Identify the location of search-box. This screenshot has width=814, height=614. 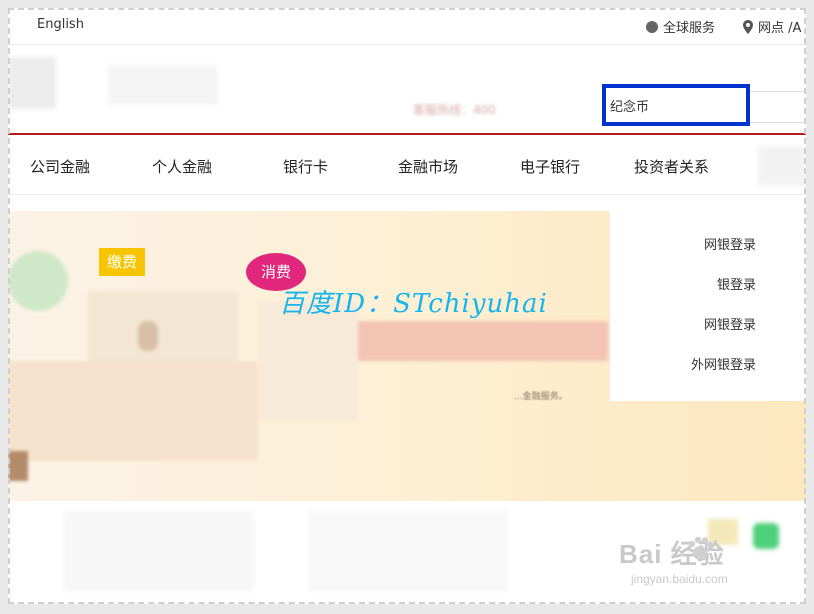
(676, 105).